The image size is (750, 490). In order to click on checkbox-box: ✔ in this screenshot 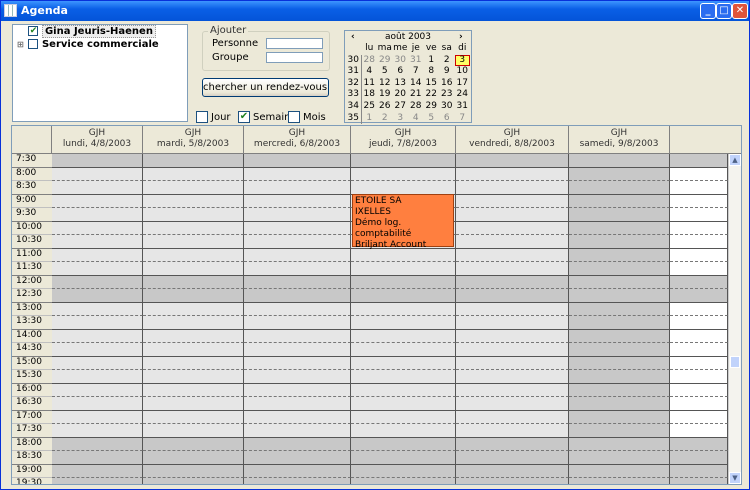, I will do `click(244, 117)`.